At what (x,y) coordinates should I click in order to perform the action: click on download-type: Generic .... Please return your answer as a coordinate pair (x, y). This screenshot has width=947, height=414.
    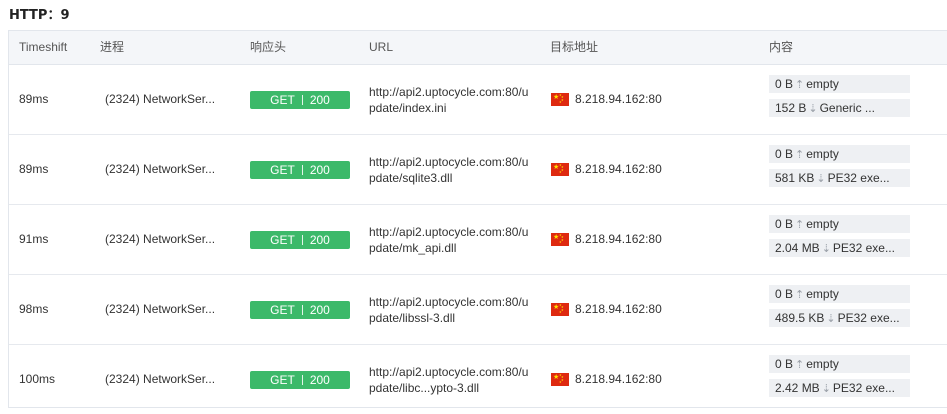
    Looking at the image, I should click on (847, 108).